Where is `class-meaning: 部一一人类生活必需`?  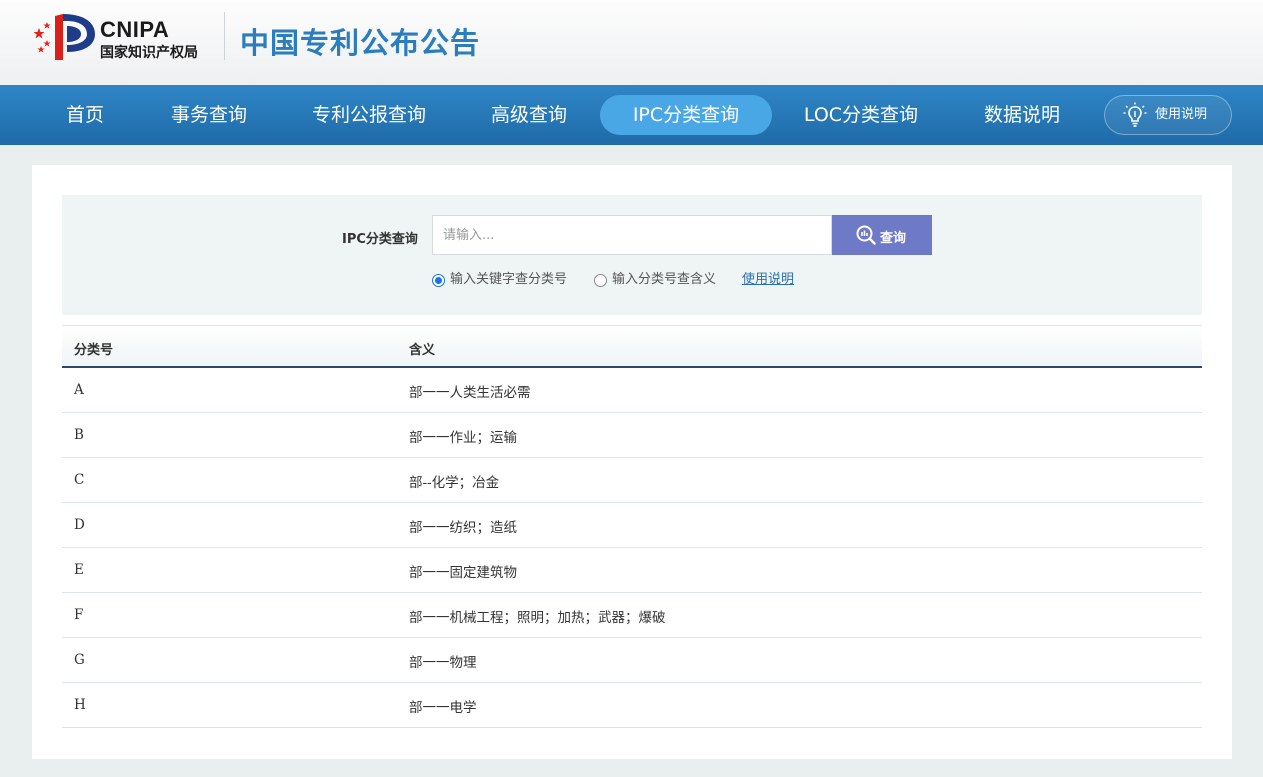 class-meaning: 部一一人类生活必需 is located at coordinates (470, 393).